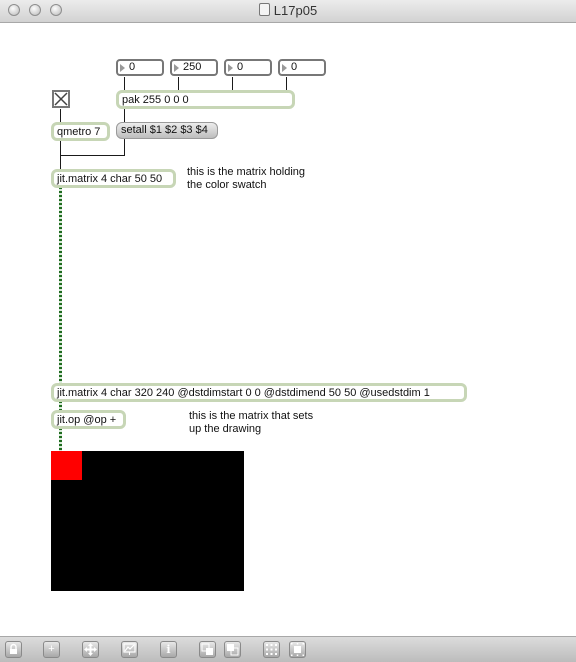 This screenshot has width=576, height=662. I want to click on presentation-glyph-icon, so click(129, 649).